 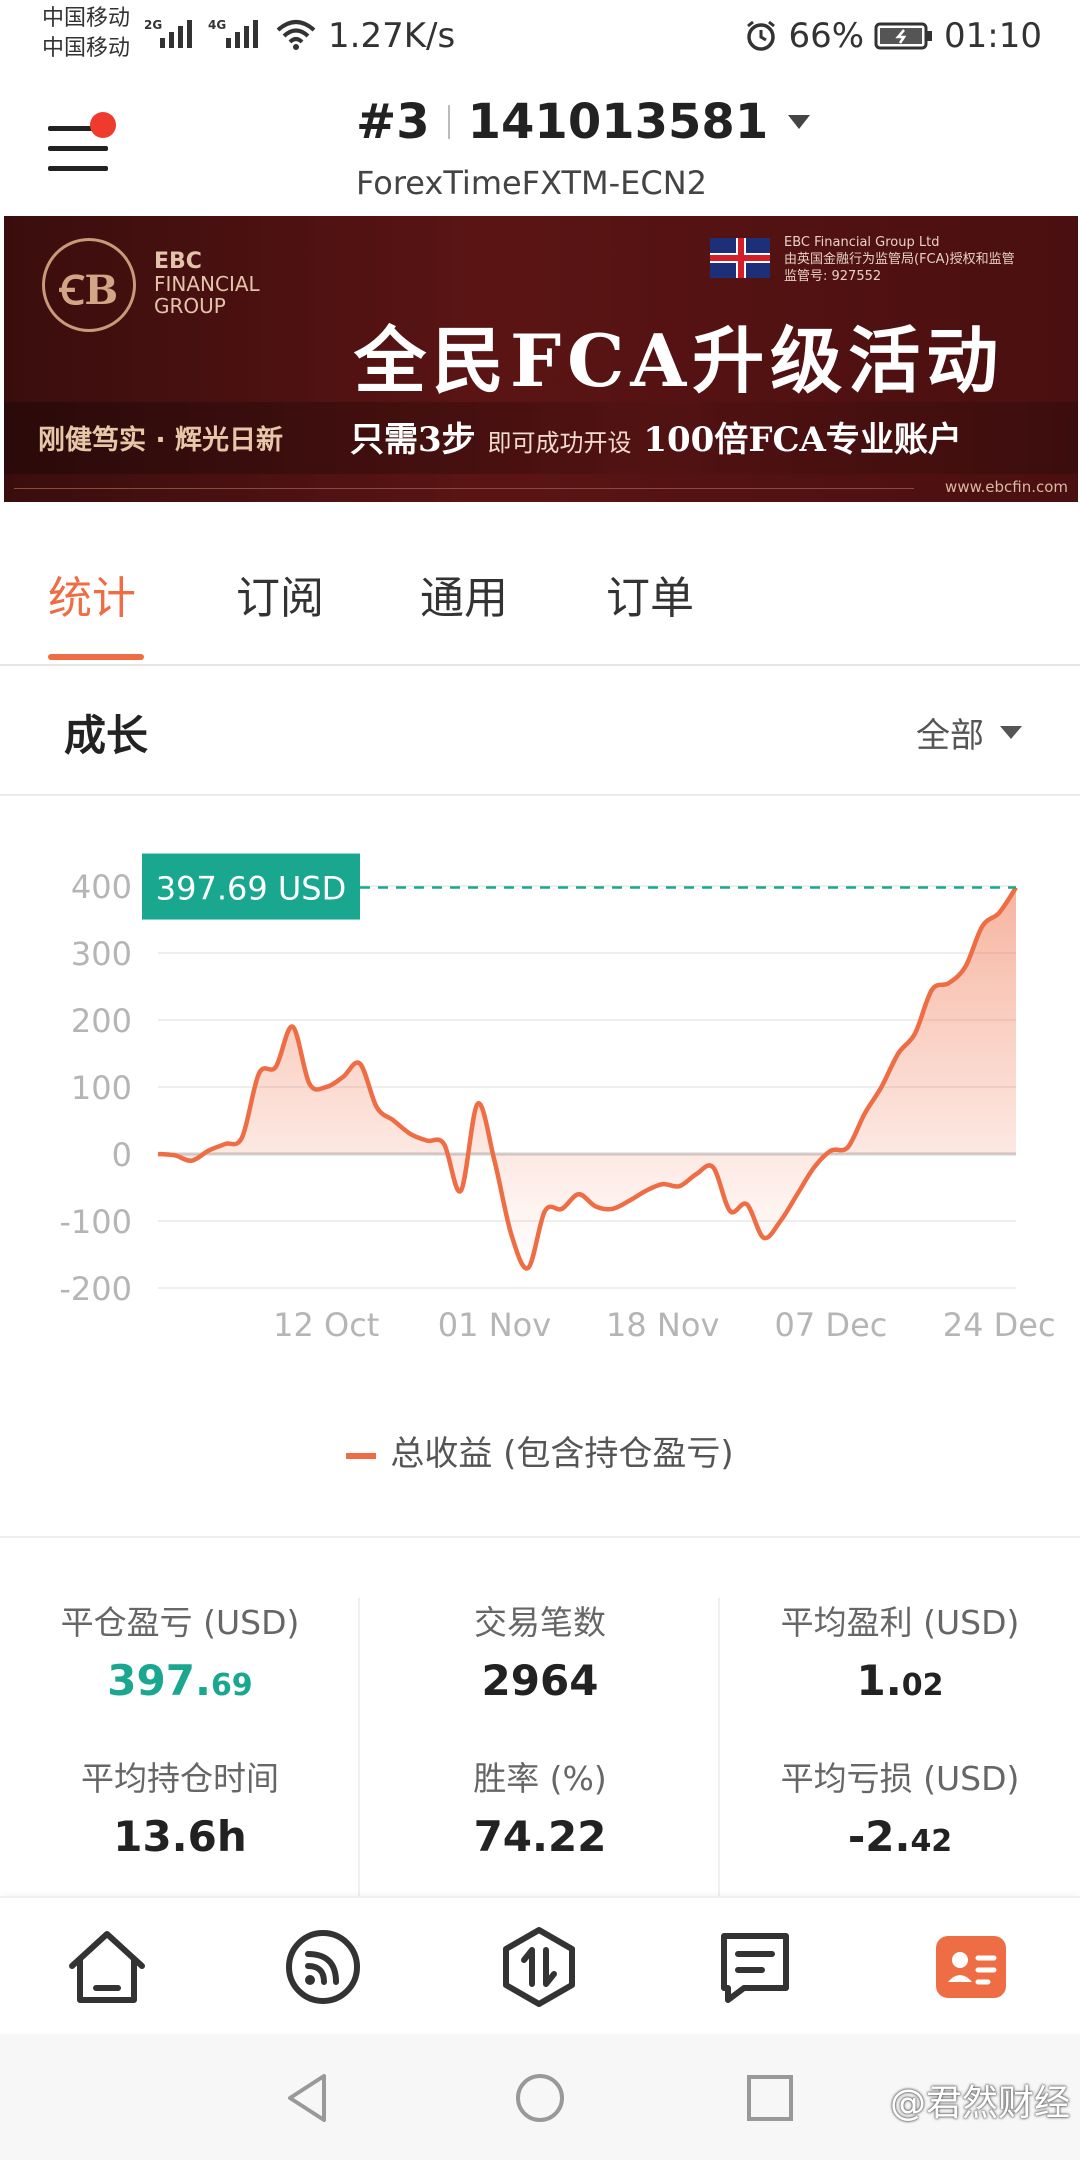 What do you see at coordinates (180, 1650) in the screenshot?
I see `stat-closed-pl: 平仓盈亏 (USD) 397.69` at bounding box center [180, 1650].